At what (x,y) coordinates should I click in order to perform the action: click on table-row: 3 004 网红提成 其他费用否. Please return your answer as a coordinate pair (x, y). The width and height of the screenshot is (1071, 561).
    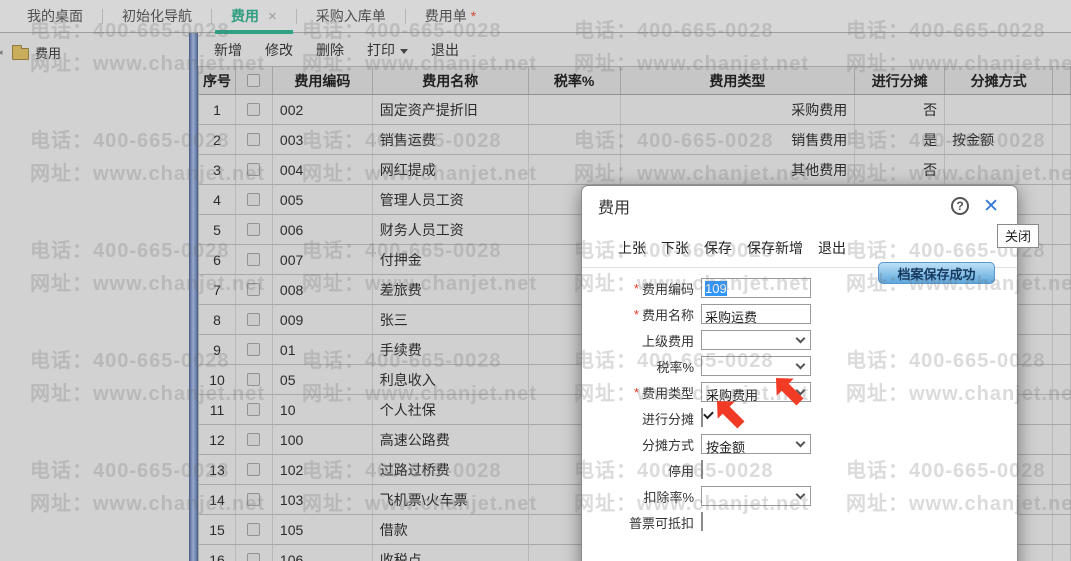
    Looking at the image, I should click on (635, 170).